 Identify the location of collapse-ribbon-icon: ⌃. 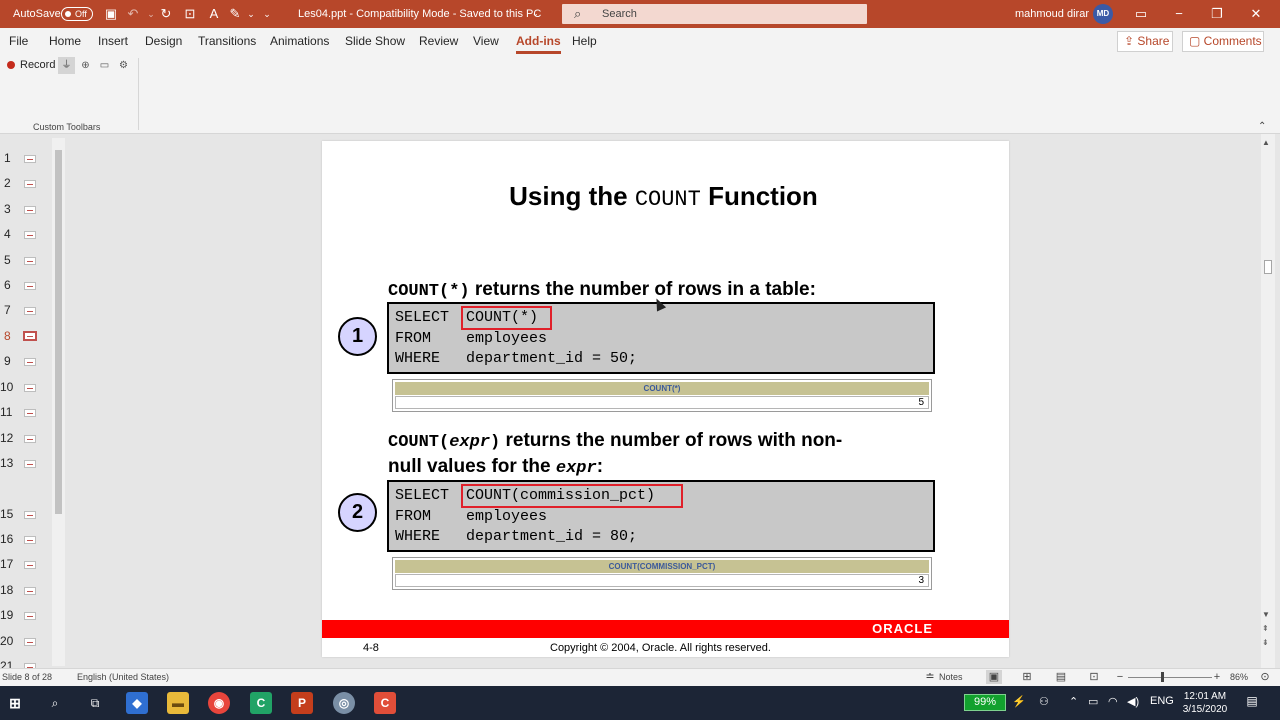
(1262, 126).